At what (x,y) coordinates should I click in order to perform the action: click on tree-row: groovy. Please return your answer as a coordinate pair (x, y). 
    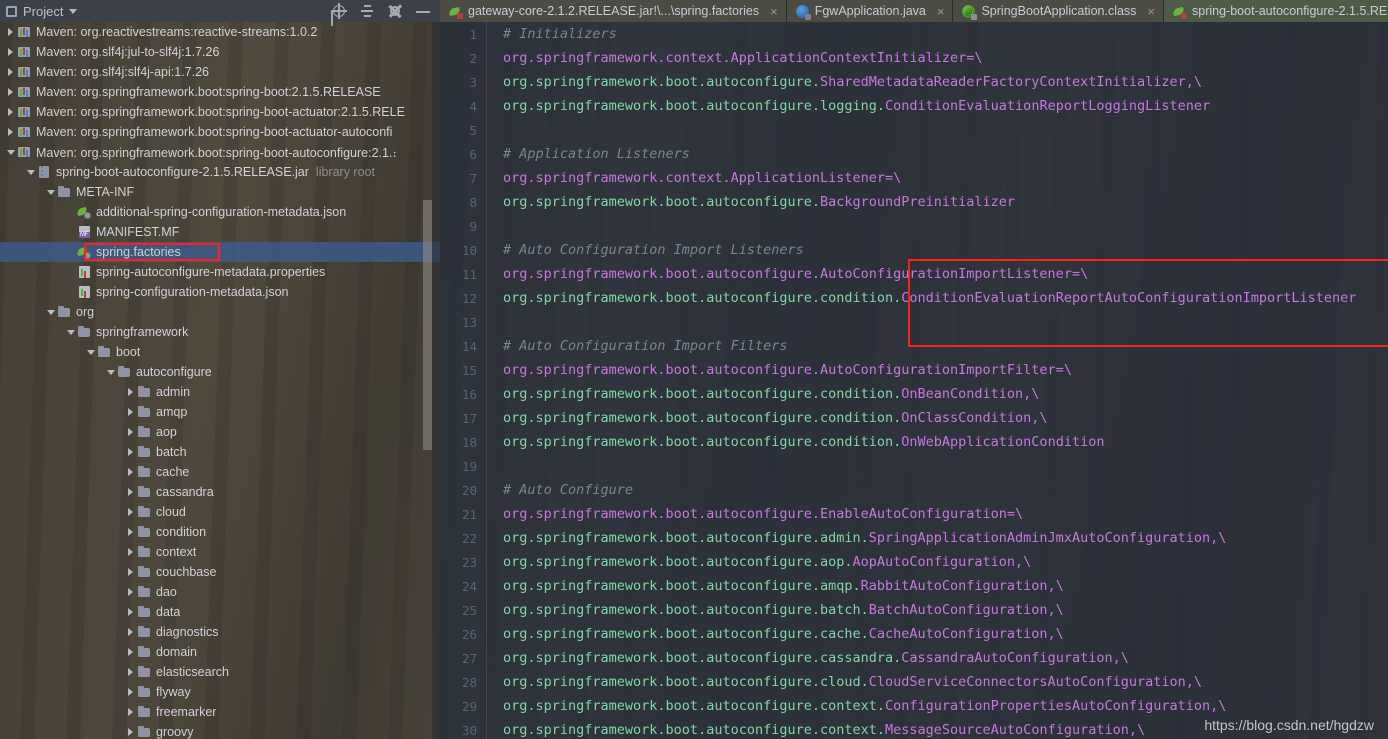
    Looking at the image, I should click on (220, 730).